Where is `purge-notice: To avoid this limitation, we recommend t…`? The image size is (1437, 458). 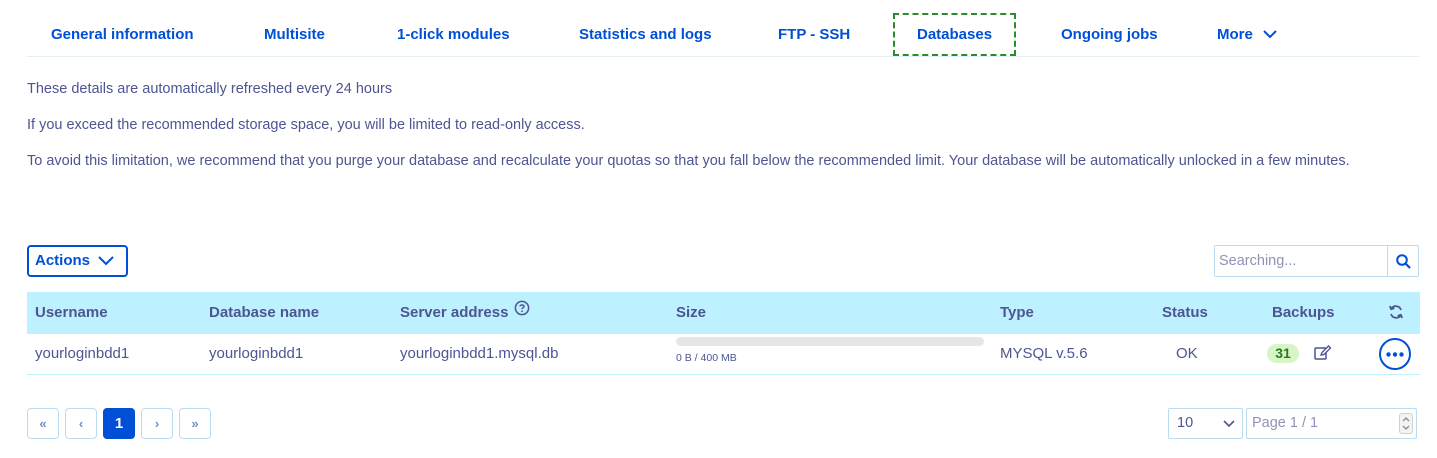 purge-notice: To avoid this limitation, we recommend t… is located at coordinates (688, 161).